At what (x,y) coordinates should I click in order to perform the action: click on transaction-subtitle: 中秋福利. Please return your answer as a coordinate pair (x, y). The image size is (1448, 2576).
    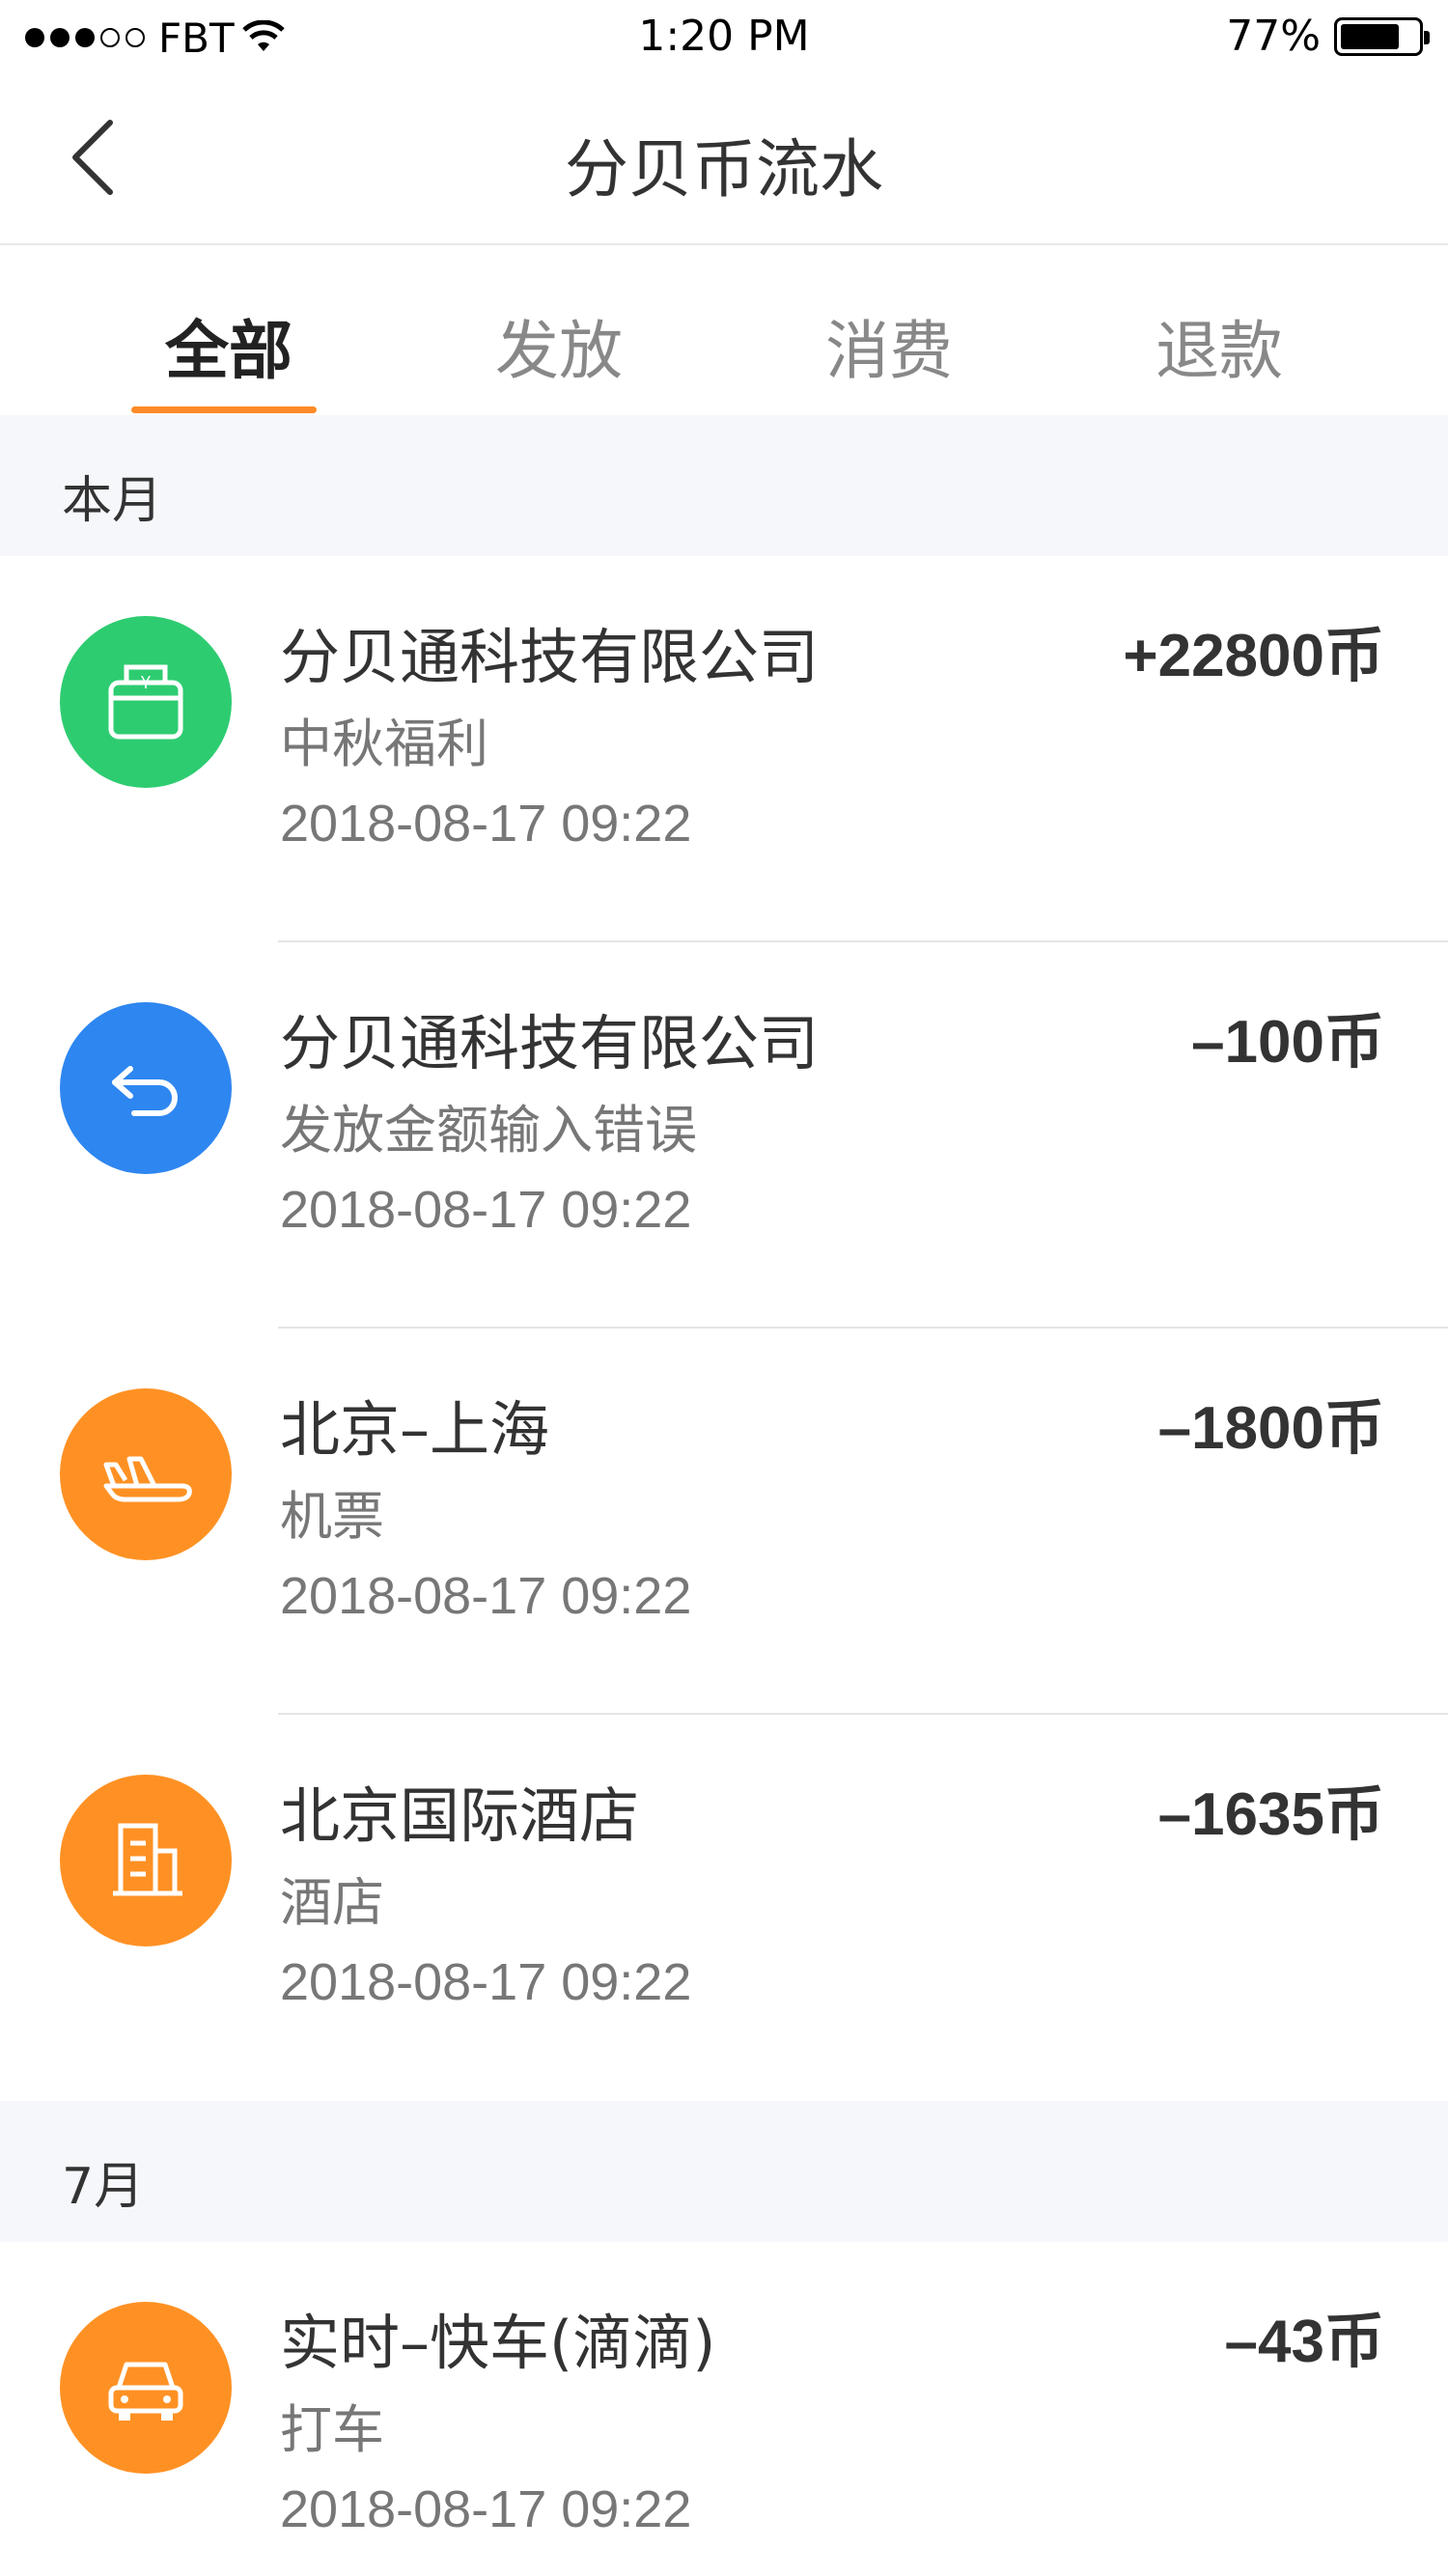
    Looking at the image, I should click on (384, 744).